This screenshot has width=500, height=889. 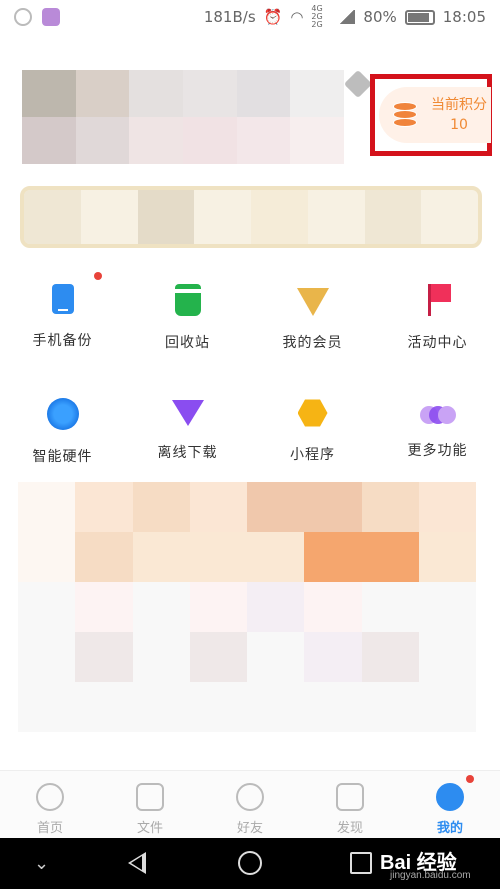 I want to click on flag-icon, so click(x=438, y=300).